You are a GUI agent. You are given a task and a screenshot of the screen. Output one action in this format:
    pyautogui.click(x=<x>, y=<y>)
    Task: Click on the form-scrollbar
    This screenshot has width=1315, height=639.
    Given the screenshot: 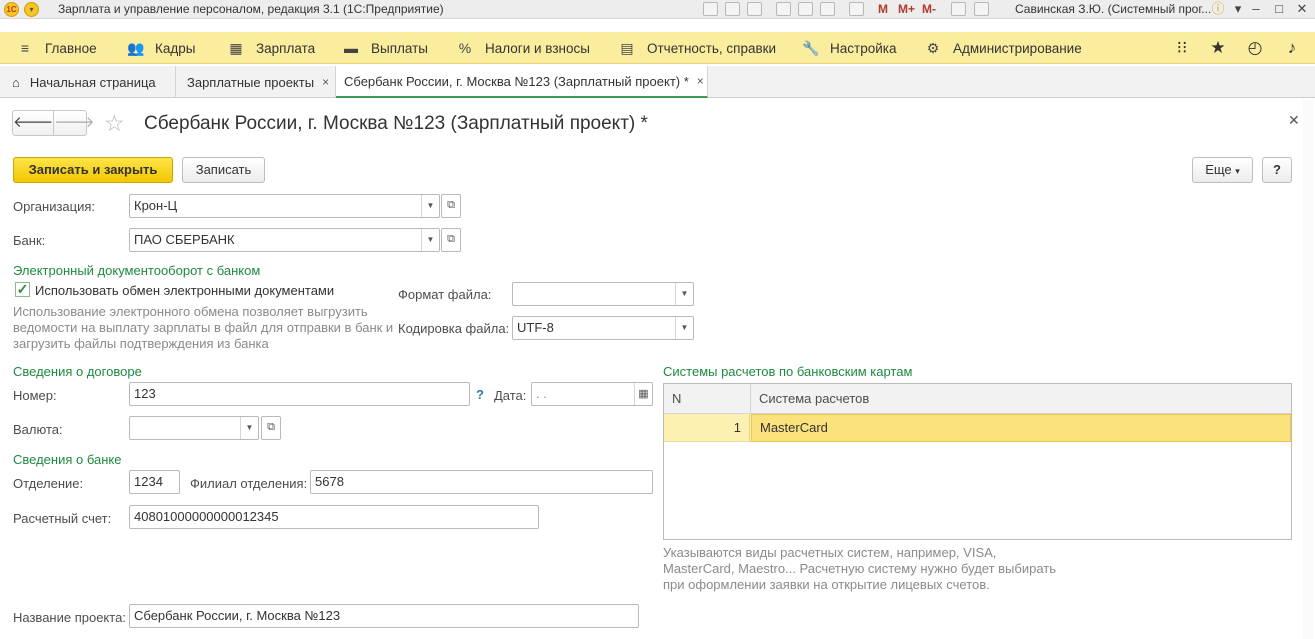 What is the action you would take?
    pyautogui.click(x=1308, y=369)
    